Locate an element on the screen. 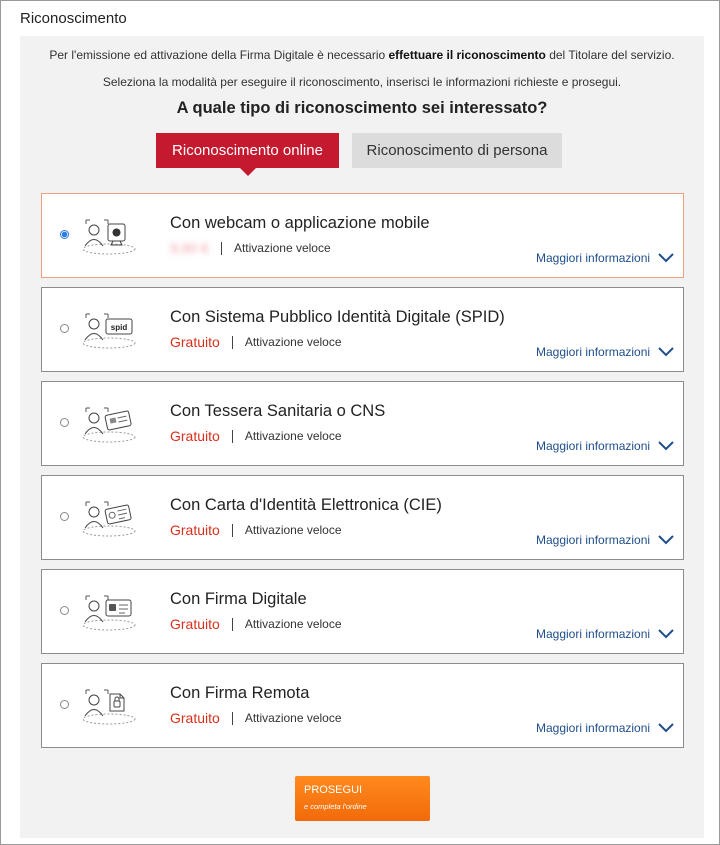 Image resolution: width=720 pixels, height=845 pixels. option-health-card-meta: Gratuito Attivazione veloce is located at coordinates (256, 436).